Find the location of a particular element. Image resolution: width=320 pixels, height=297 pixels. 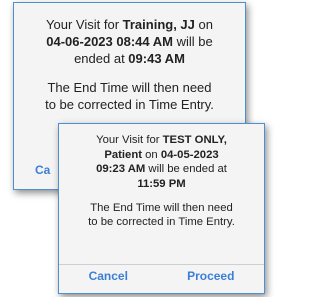

message-text: will be ended at is located at coordinates (186, 169).